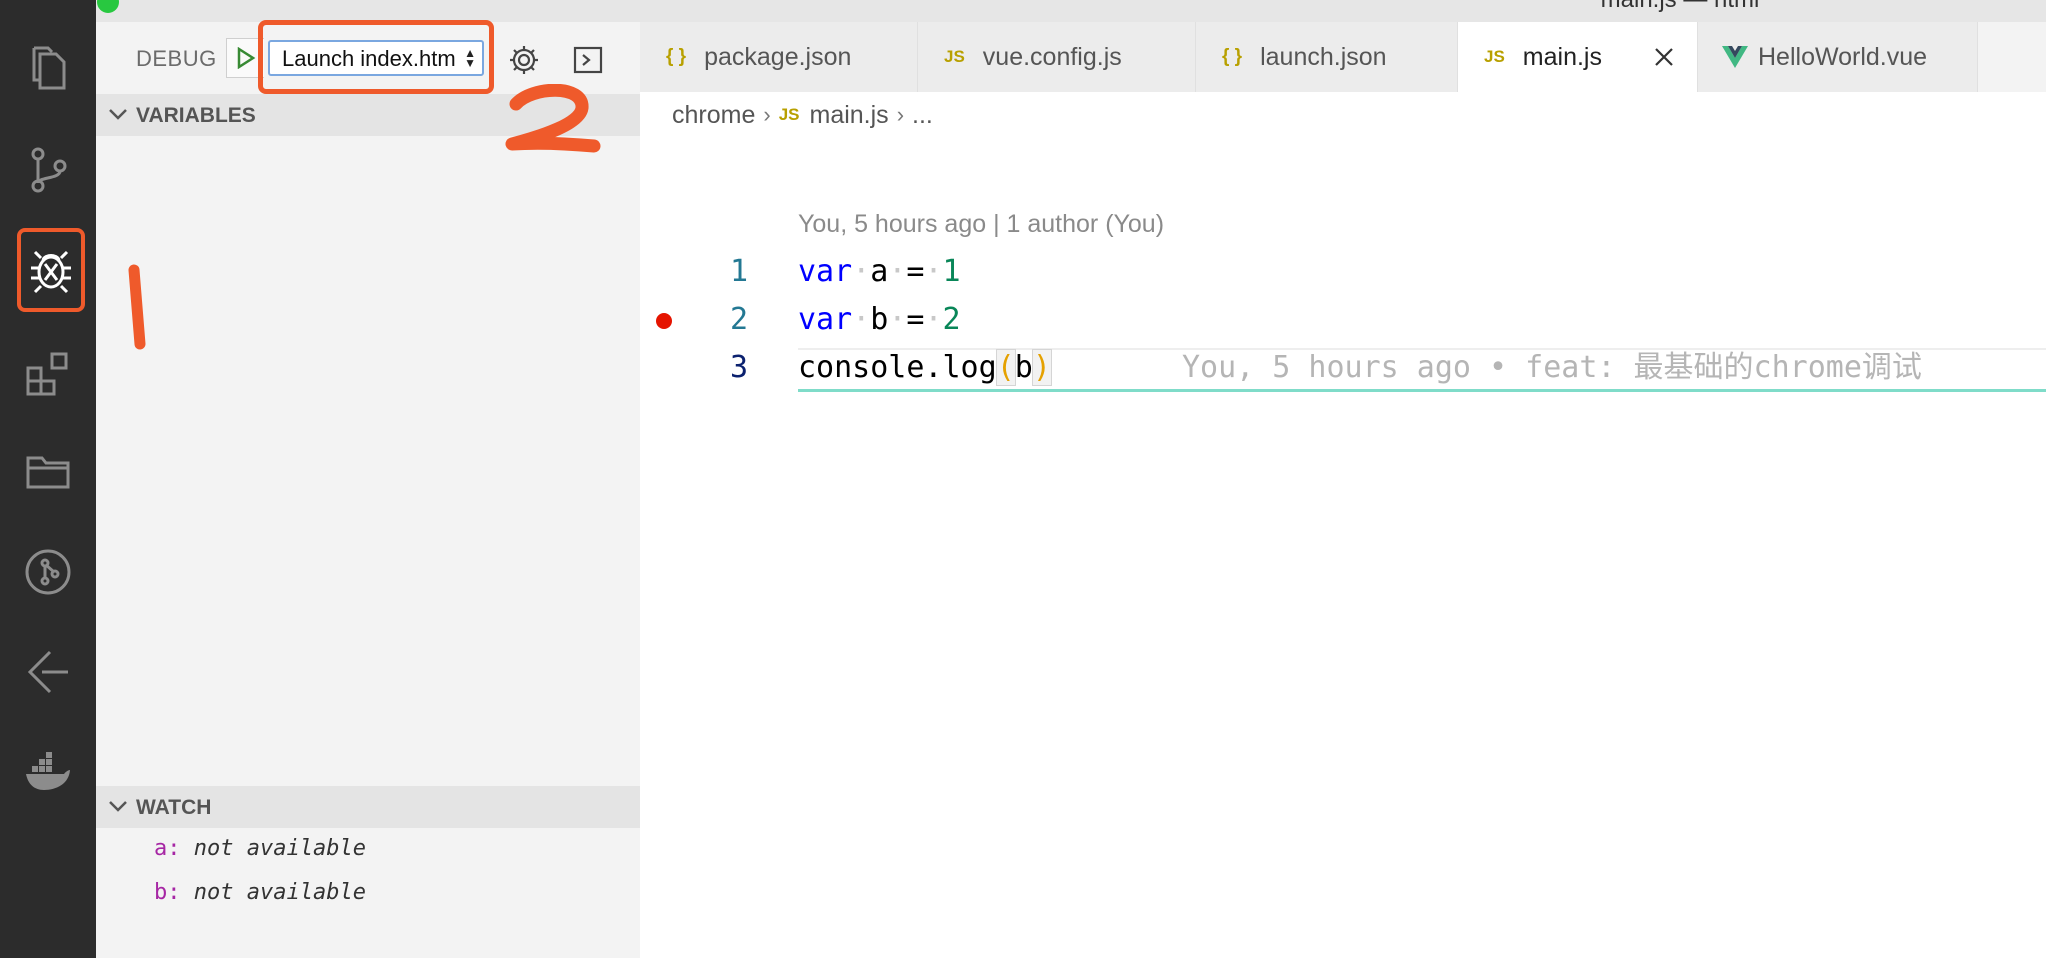 The image size is (2046, 958). Describe the element at coordinates (738, 319) in the screenshot. I see `line-number: 2` at that location.